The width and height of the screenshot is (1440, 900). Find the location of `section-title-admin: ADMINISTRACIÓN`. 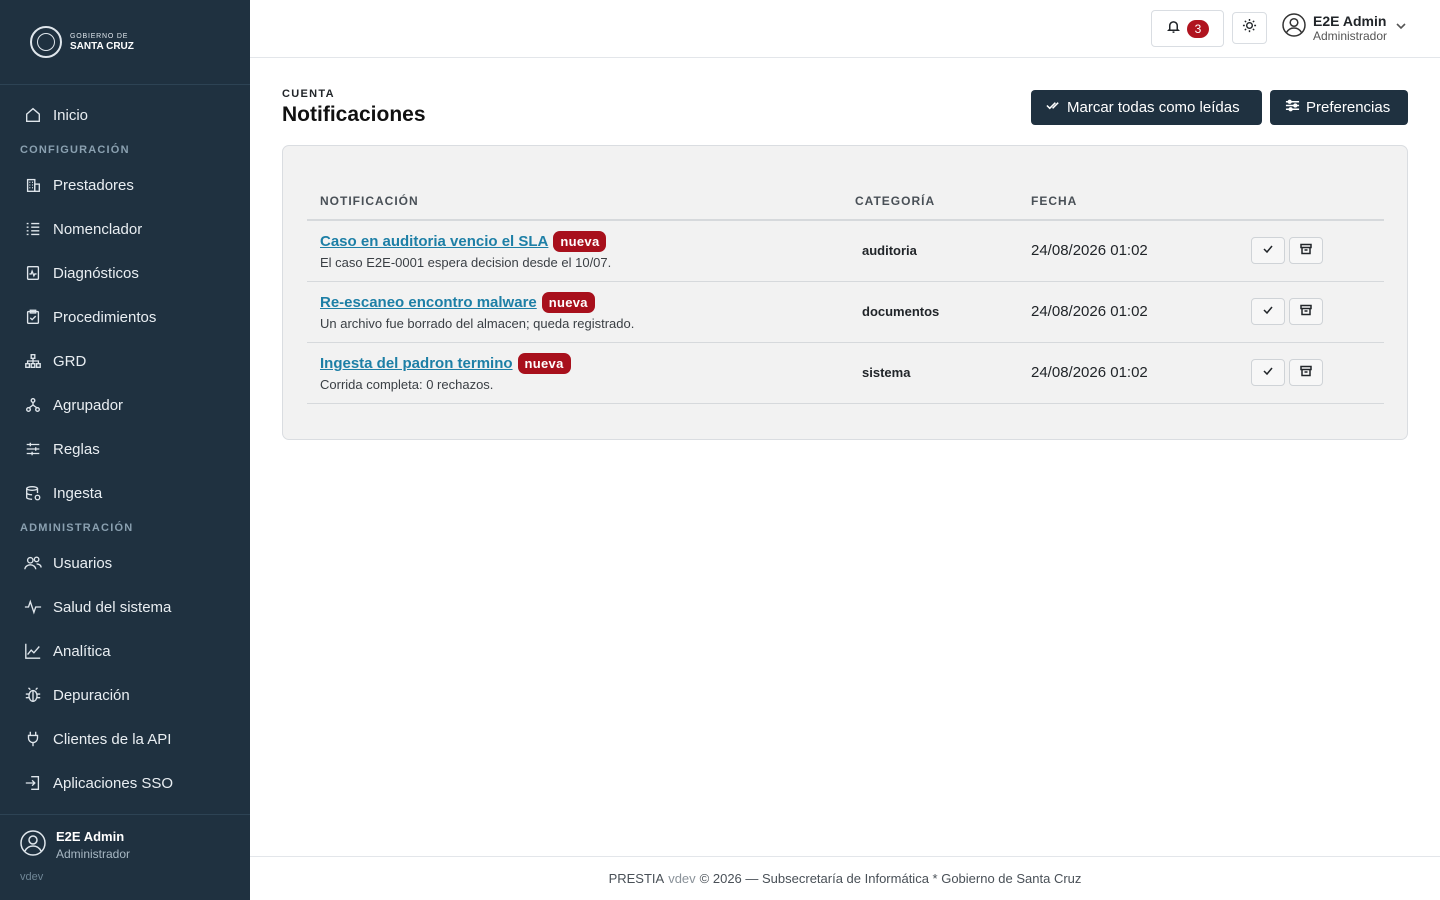

section-title-admin: ADMINISTRACIÓN is located at coordinates (77, 528).